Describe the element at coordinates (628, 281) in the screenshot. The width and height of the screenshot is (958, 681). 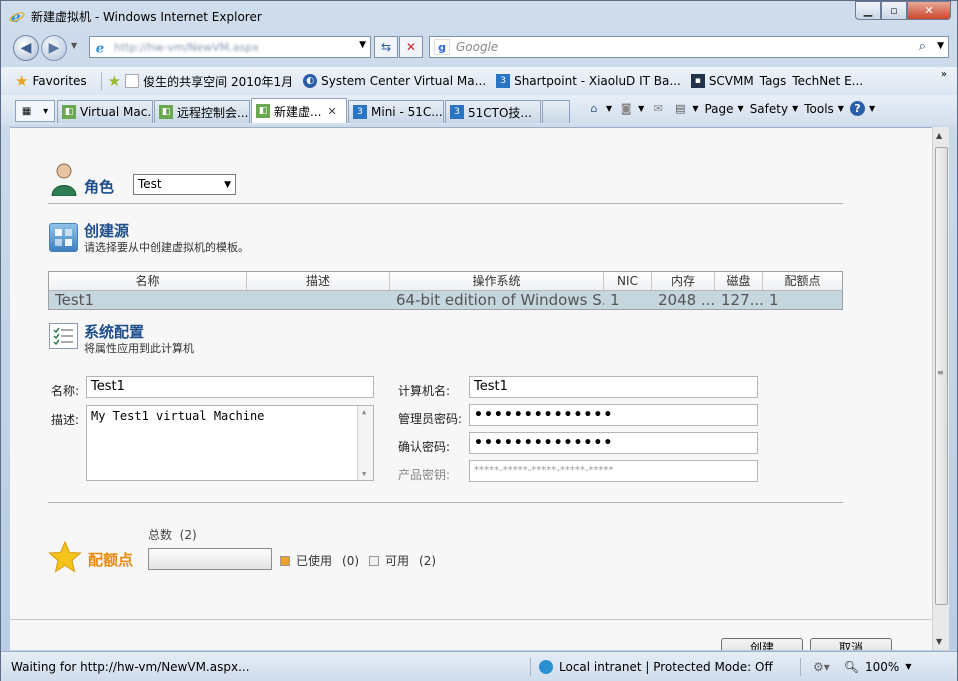
I see `column-header-nic: NIC` at that location.